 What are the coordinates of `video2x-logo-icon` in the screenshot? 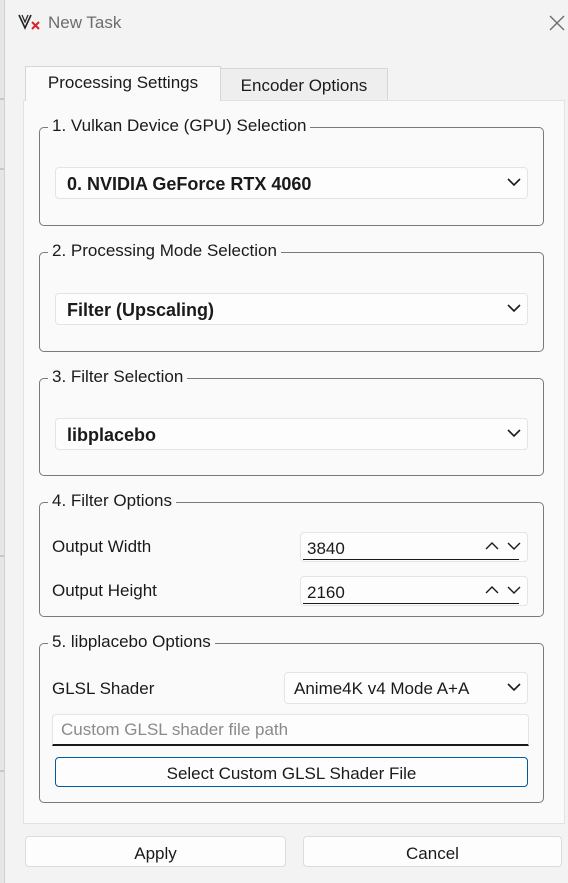 It's located at (29, 22).